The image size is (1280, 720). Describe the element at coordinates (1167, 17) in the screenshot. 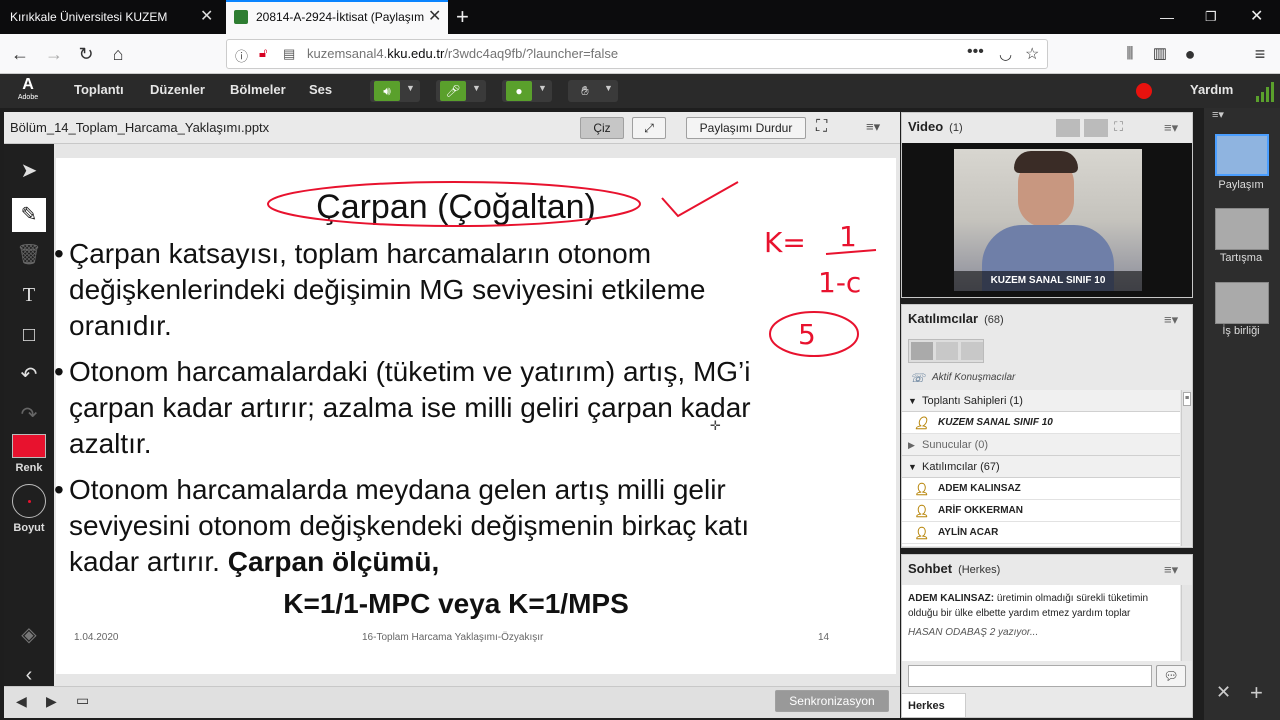

I see `minimize-icon: —` at that location.